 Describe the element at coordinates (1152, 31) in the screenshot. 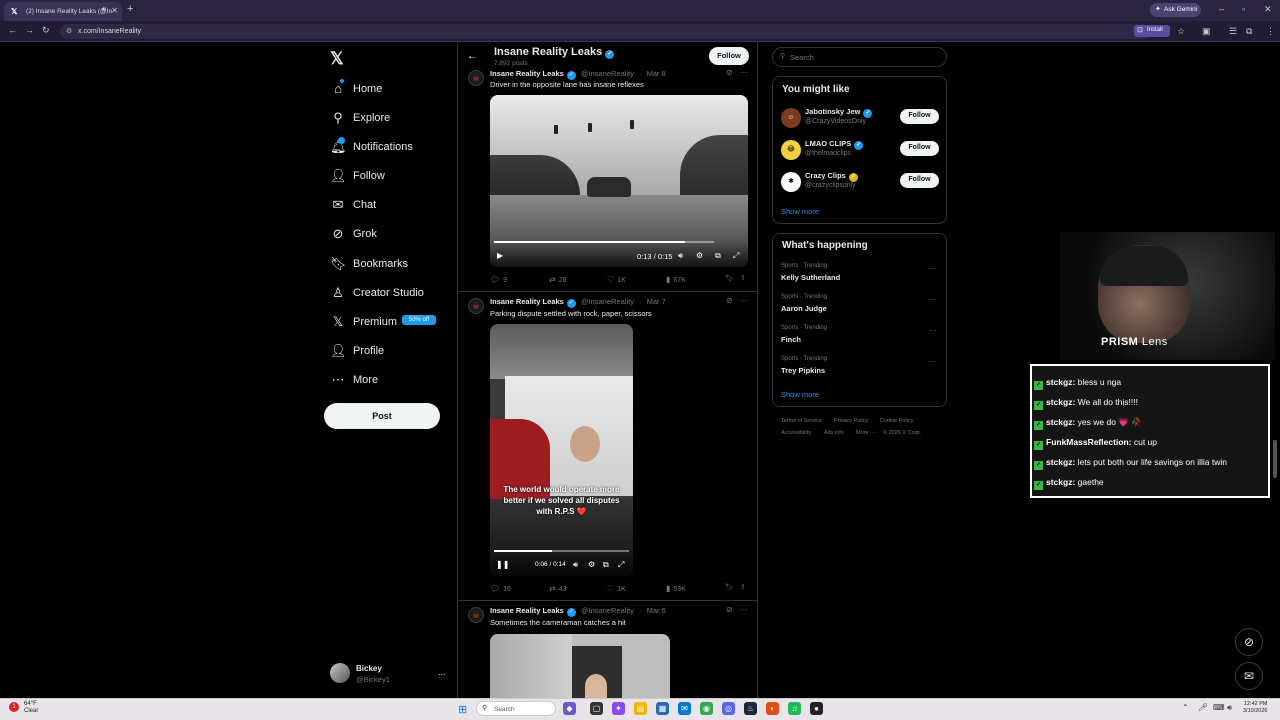

I see `install-button: ⊡ Install` at that location.